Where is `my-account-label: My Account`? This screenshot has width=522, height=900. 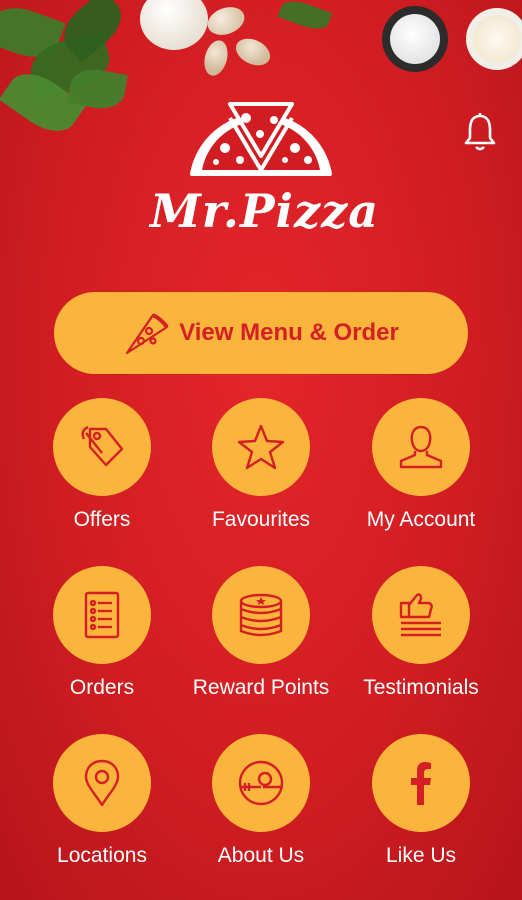 my-account-label: My Account is located at coordinates (421, 519).